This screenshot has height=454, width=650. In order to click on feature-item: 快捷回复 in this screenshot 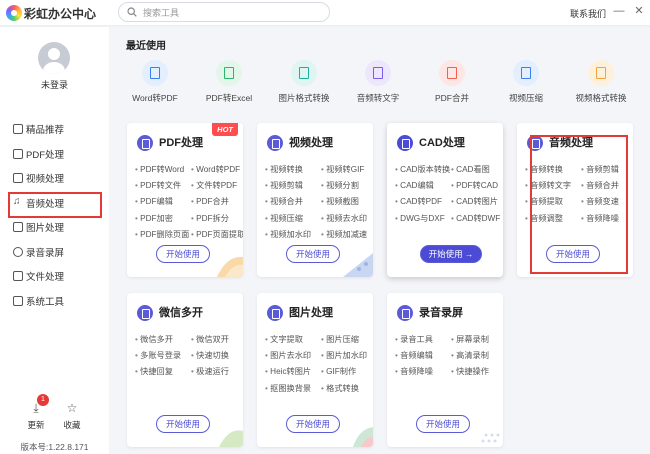, I will do `click(163, 371)`.